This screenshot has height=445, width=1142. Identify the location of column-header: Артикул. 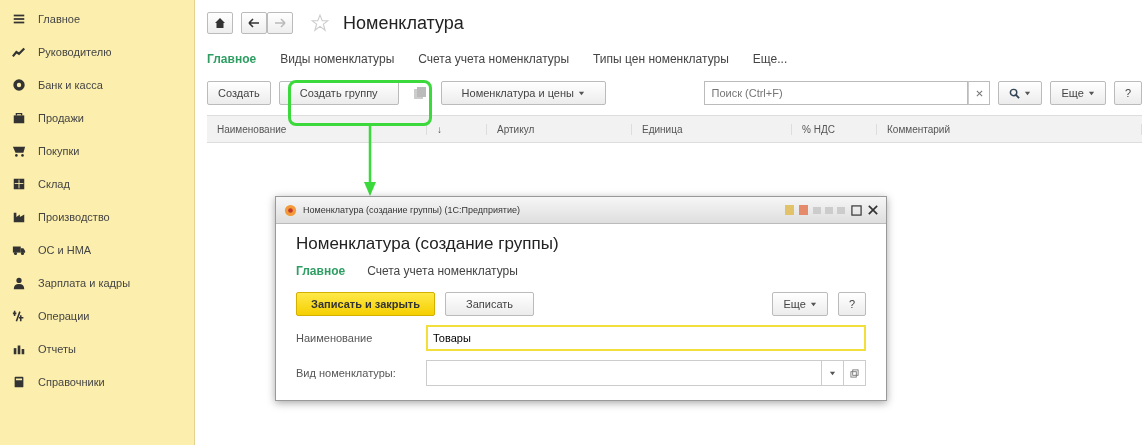
(559, 129).